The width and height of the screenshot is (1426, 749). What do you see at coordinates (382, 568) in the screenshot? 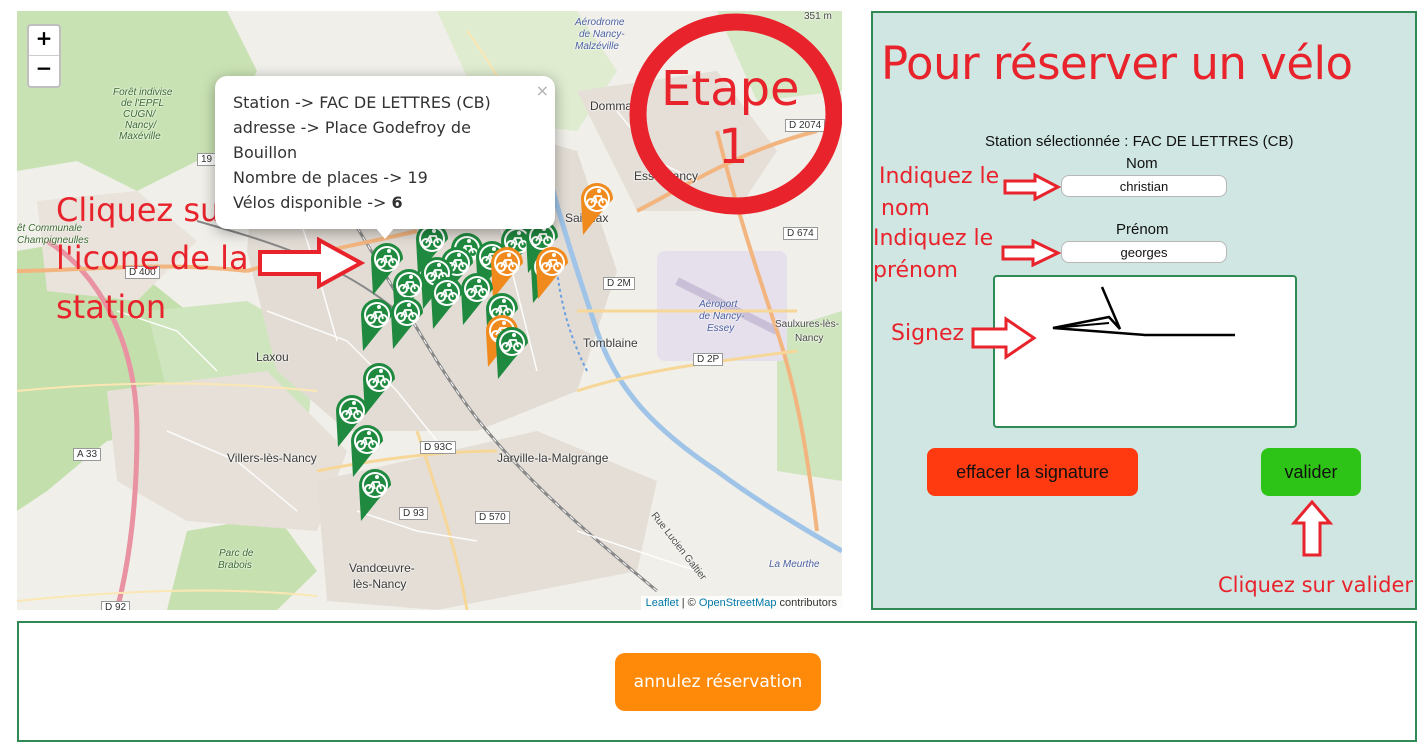
I see `place-label-vandoeuvre-1: Vandœuvre-` at bounding box center [382, 568].